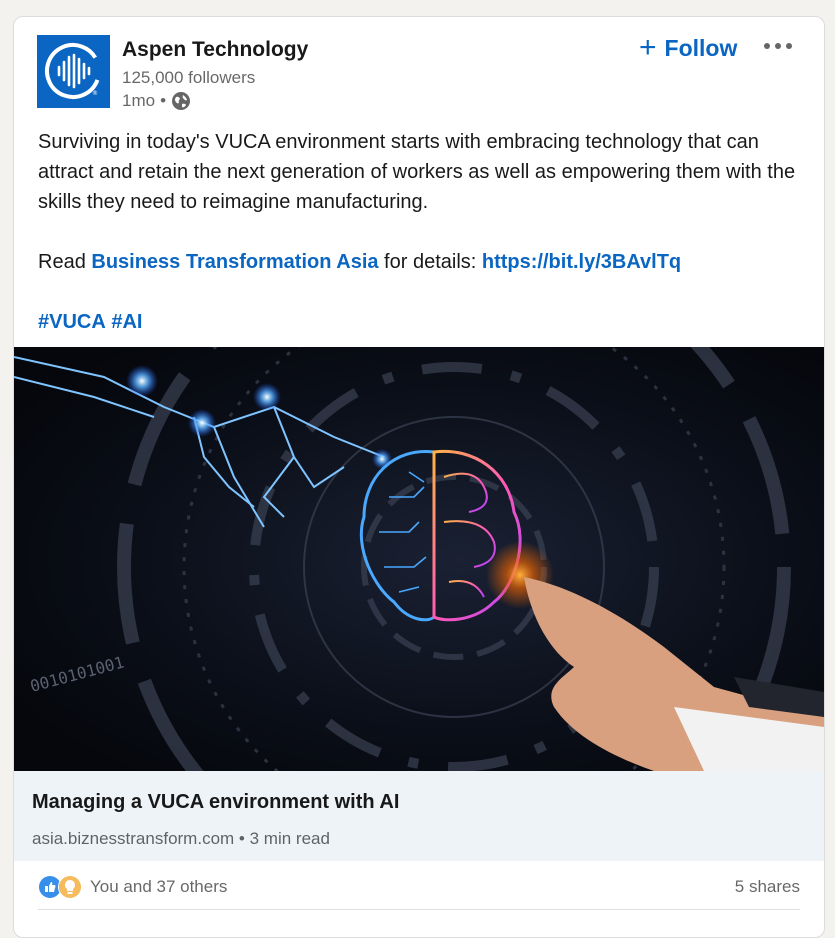 The image size is (835, 938). Describe the element at coordinates (72, 322) in the screenshot. I see `hashtag-vuca: #VUCA` at that location.